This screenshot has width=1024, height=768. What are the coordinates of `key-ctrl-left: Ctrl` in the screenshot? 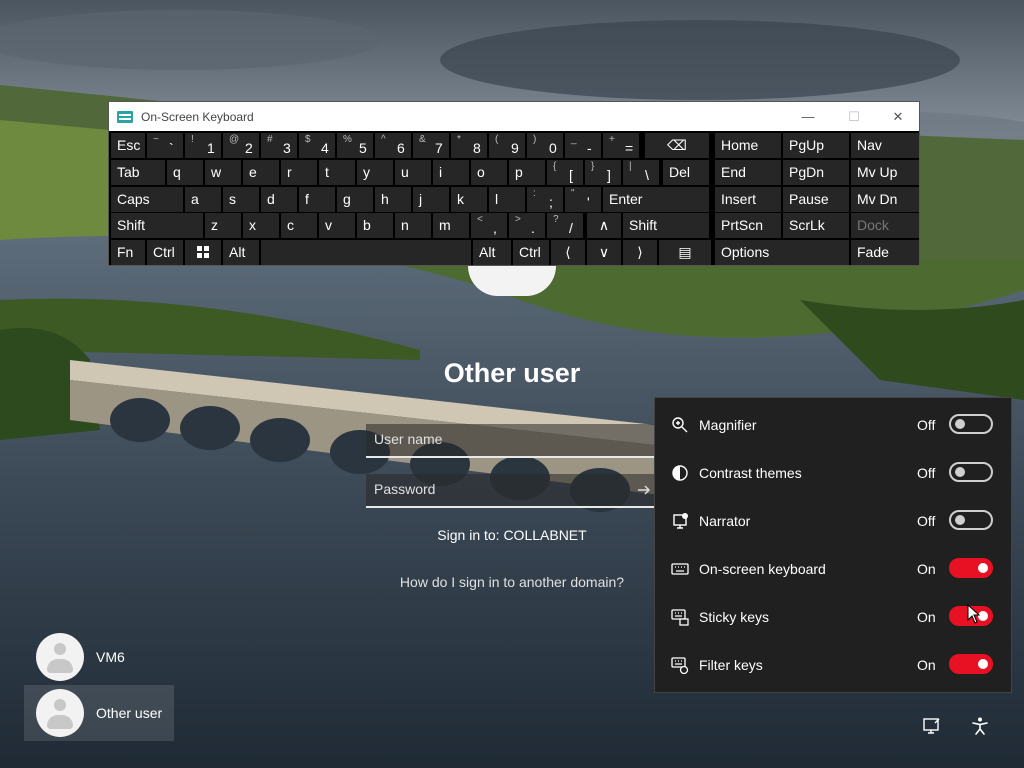 It's located at (165, 252).